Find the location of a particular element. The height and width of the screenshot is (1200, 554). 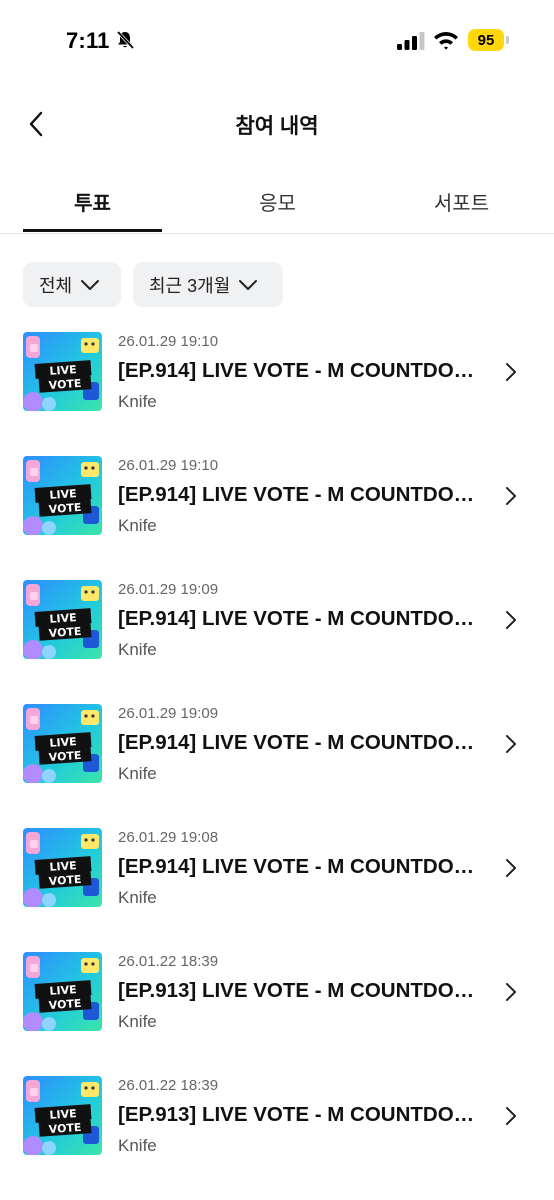

battery-cap is located at coordinates (507, 40).